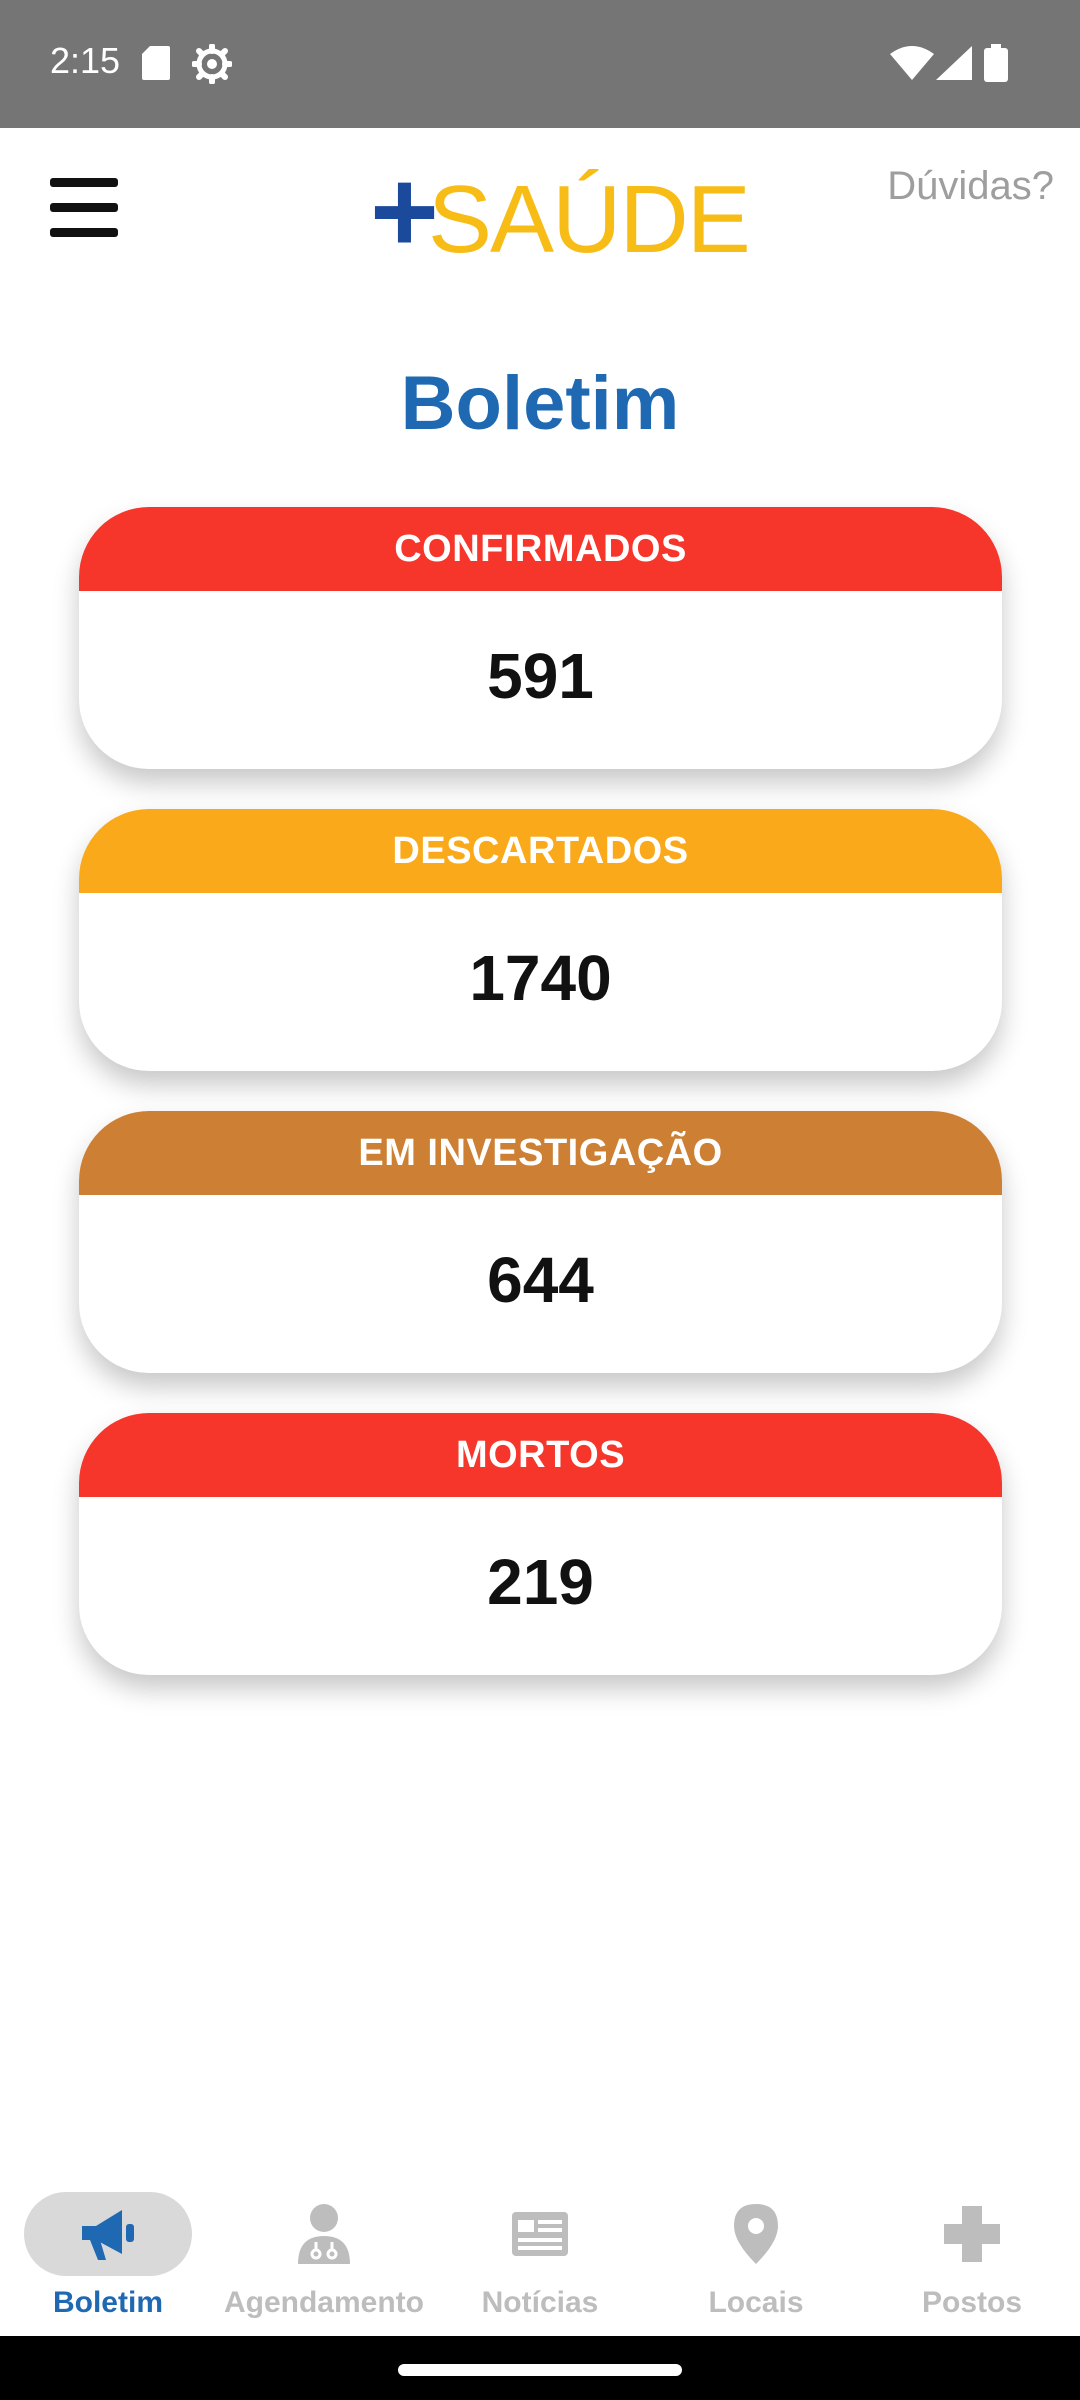 The width and height of the screenshot is (1080, 2400). I want to click on card-header: DESCARTADOS, so click(540, 851).